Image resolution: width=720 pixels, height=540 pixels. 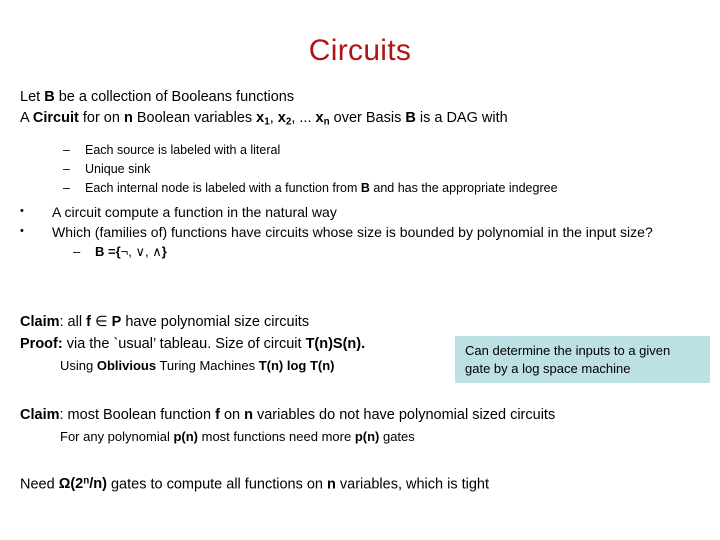 What do you see at coordinates (185, 436) in the screenshot?
I see `claim-2-sub-pn-1: p(n)` at bounding box center [185, 436].